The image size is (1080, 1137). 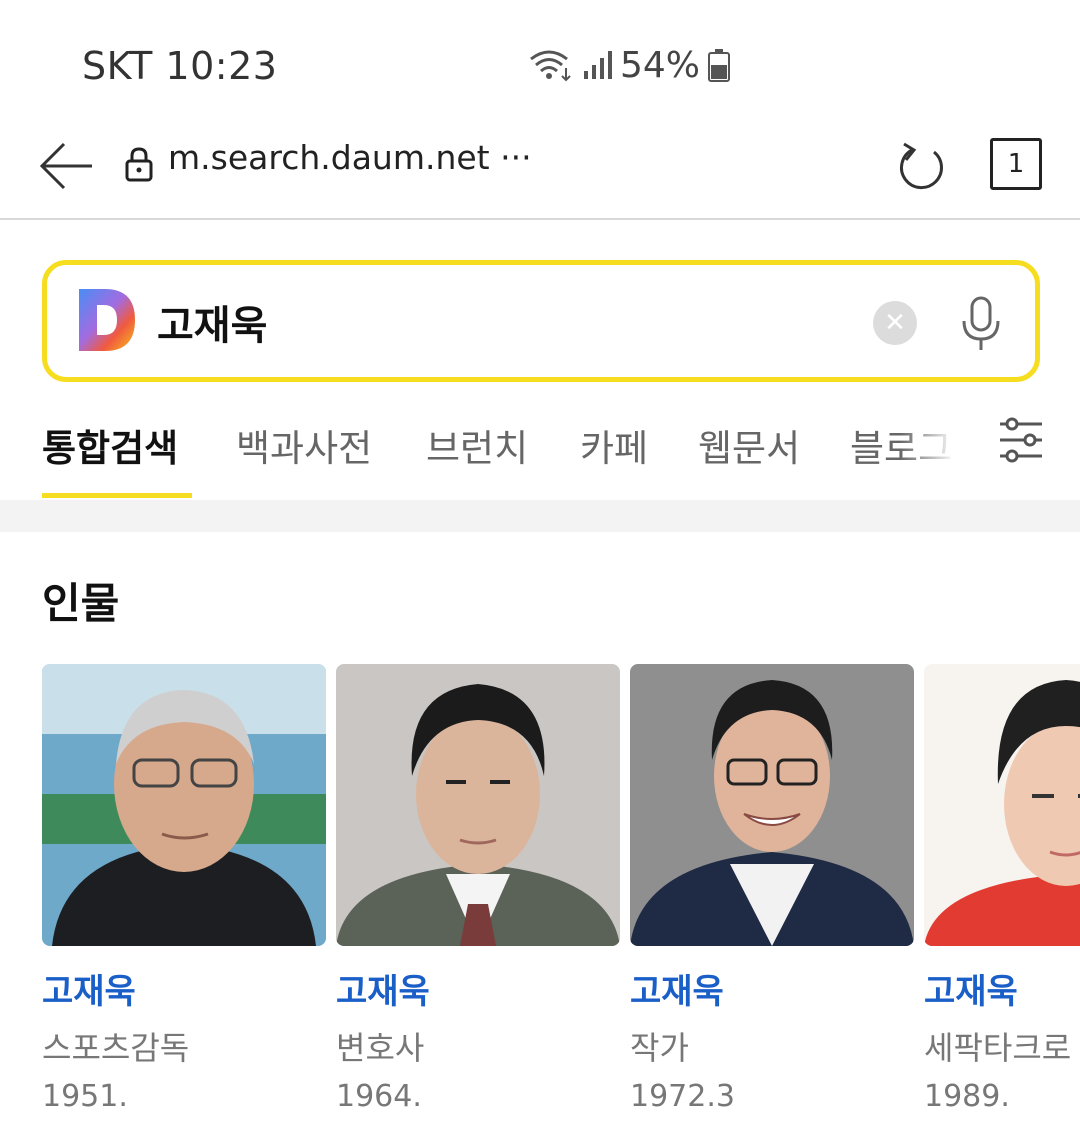 What do you see at coordinates (614, 445) in the screenshot?
I see `tab-cafe: 카페` at bounding box center [614, 445].